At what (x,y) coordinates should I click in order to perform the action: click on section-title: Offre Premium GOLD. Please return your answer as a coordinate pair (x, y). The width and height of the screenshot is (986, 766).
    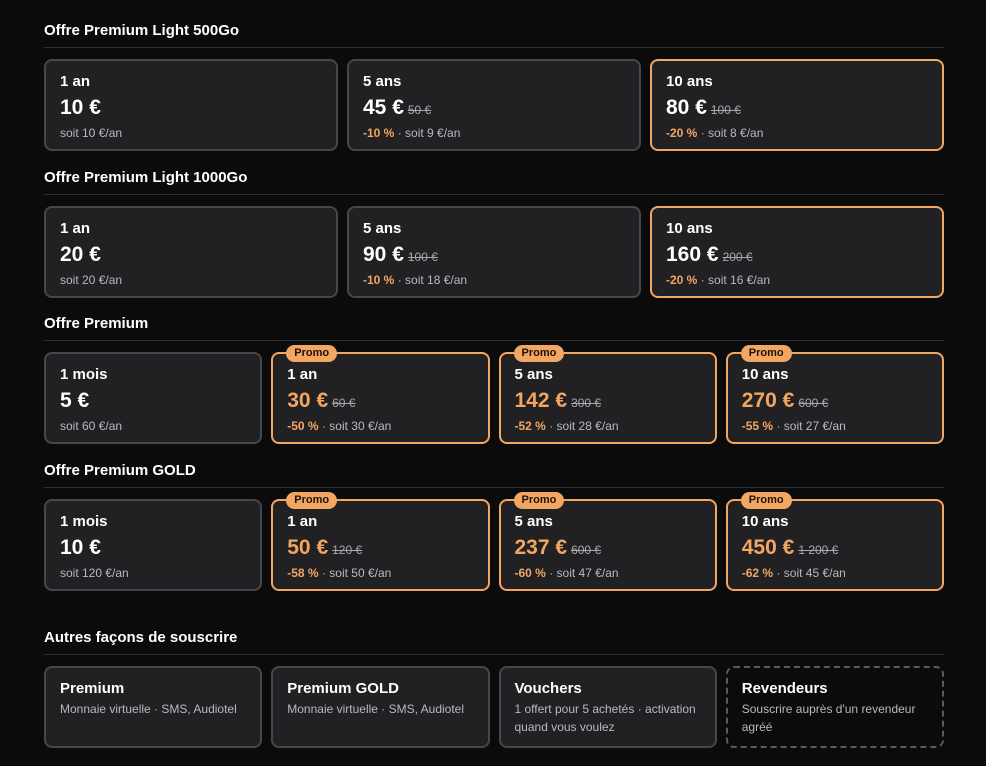
    Looking at the image, I should click on (494, 475).